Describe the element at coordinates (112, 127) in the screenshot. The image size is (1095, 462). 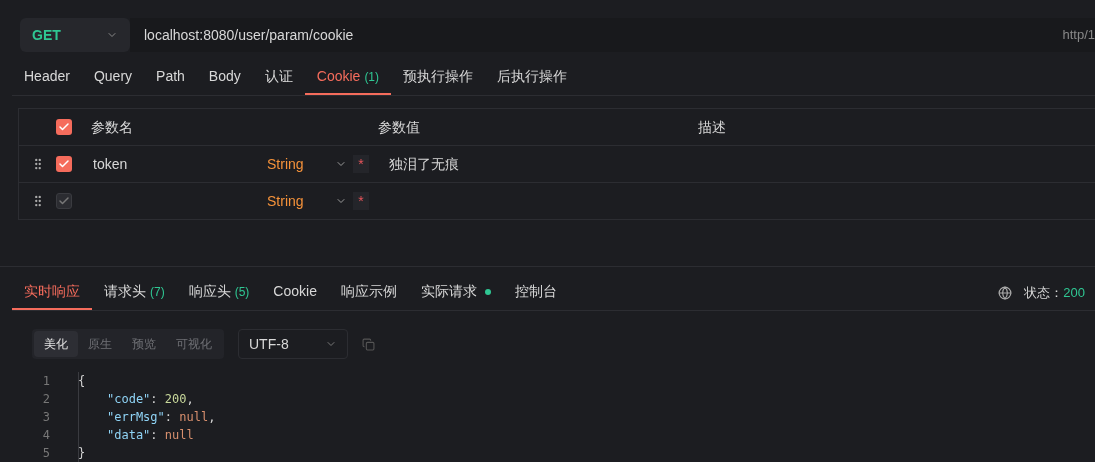
I see `column-header: 参数名` at that location.